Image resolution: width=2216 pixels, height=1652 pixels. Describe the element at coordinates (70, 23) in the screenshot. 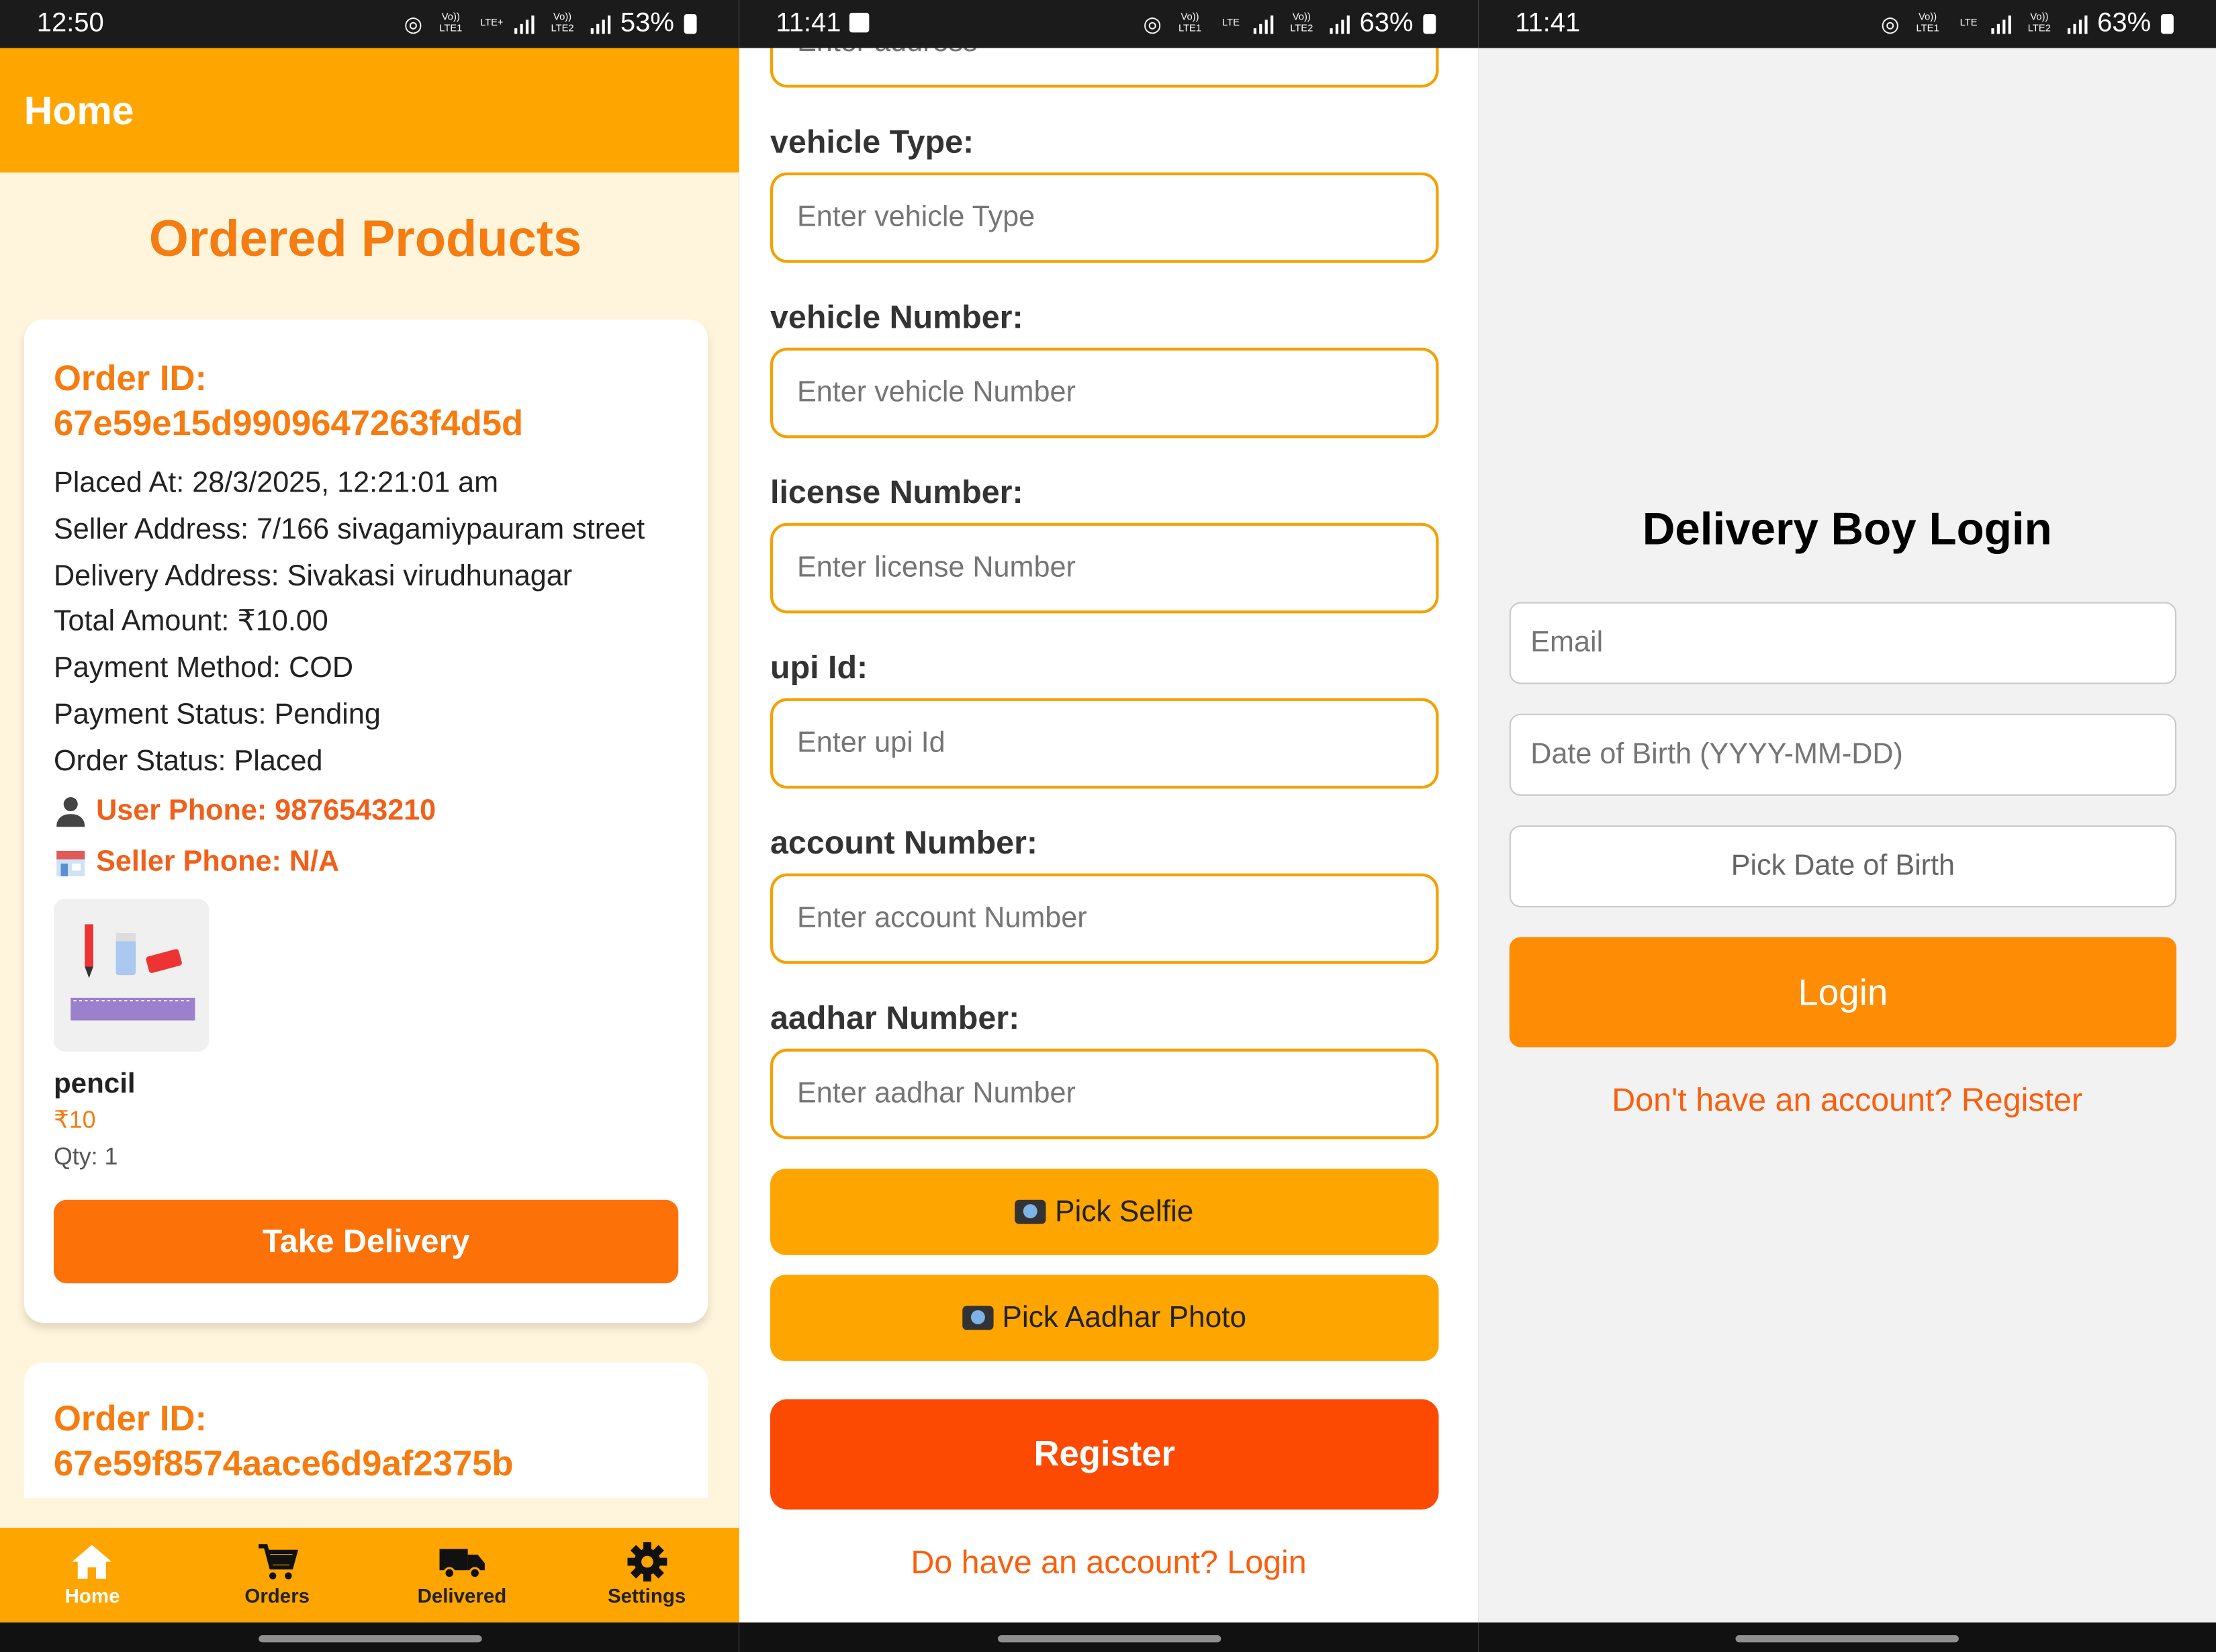

I see `status-time: 12:50` at that location.